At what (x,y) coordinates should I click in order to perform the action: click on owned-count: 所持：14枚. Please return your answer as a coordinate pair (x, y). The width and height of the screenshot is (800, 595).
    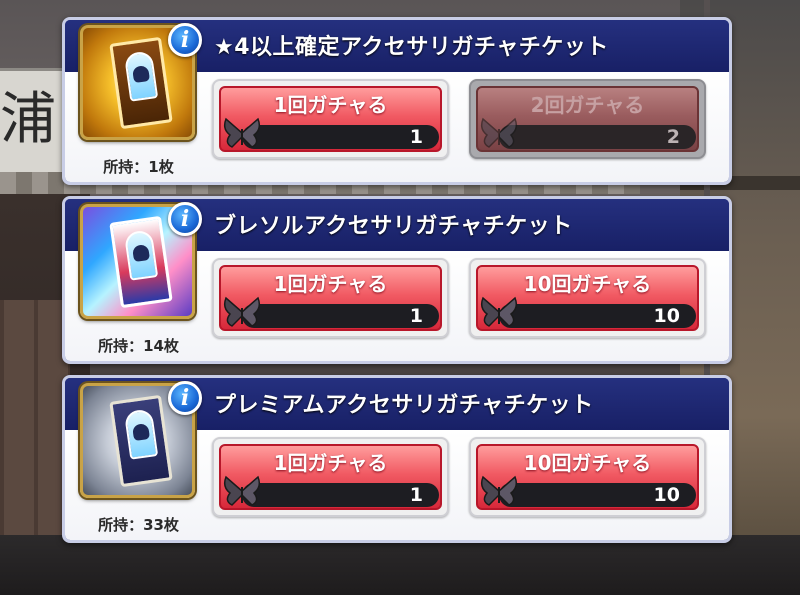
    Looking at the image, I should click on (138, 346).